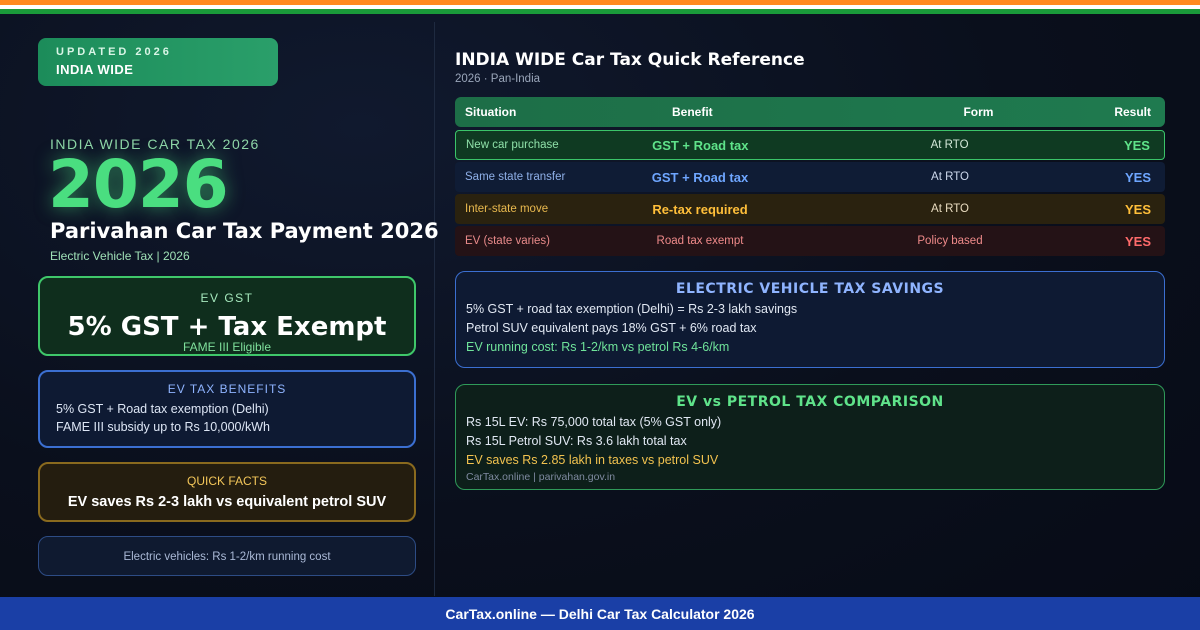  What do you see at coordinates (138, 184) in the screenshot?
I see `hero-year: 2026` at bounding box center [138, 184].